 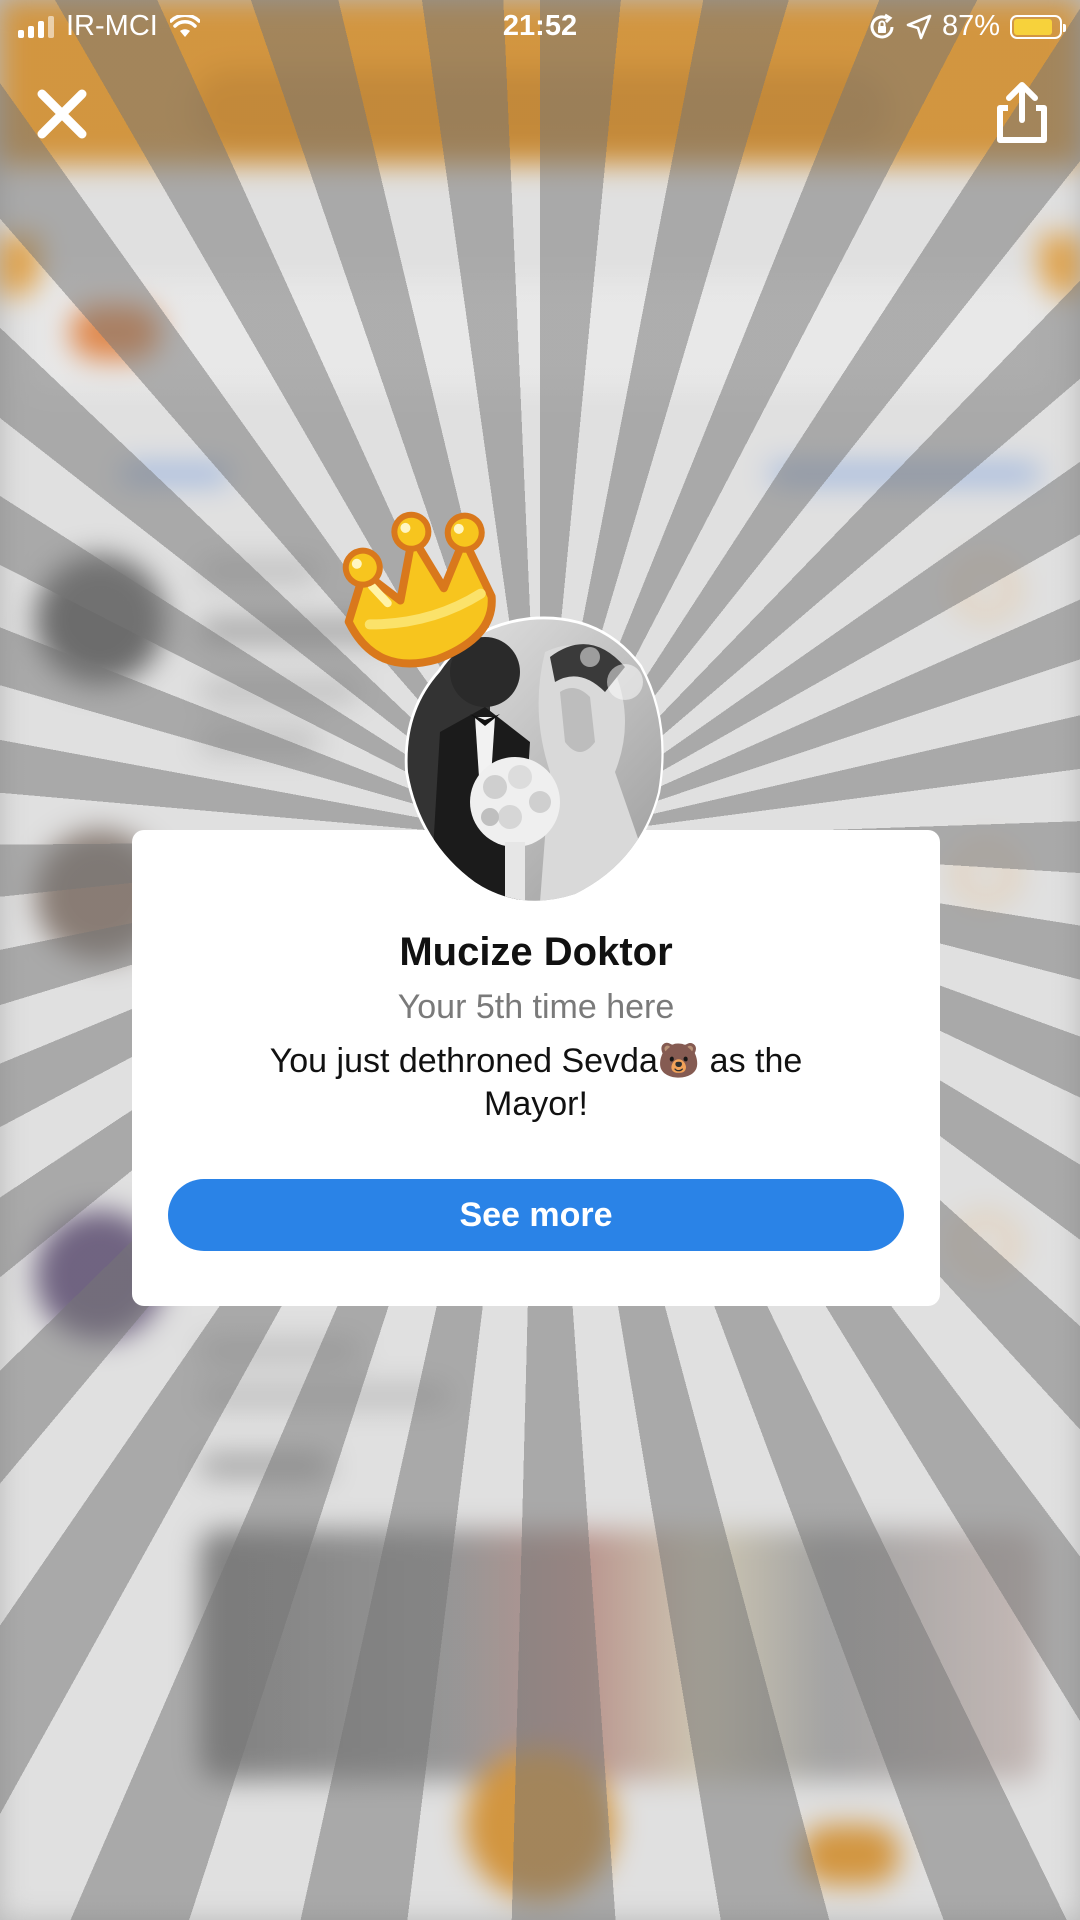 I want to click on visit-count: Your 5th time here, so click(x=536, y=1007).